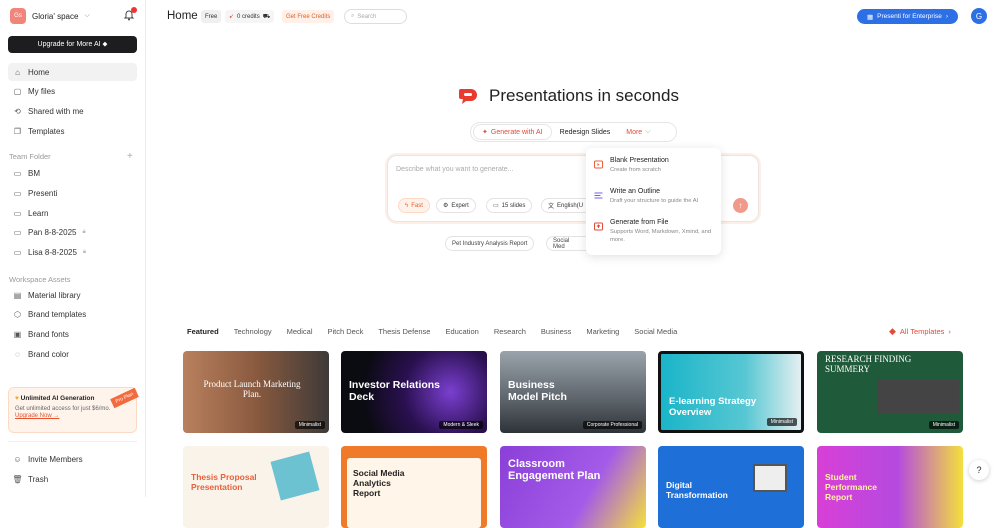 The width and height of the screenshot is (1000, 528). Describe the element at coordinates (890, 487) in the screenshot. I see `template-card: Student Performance Report` at that location.